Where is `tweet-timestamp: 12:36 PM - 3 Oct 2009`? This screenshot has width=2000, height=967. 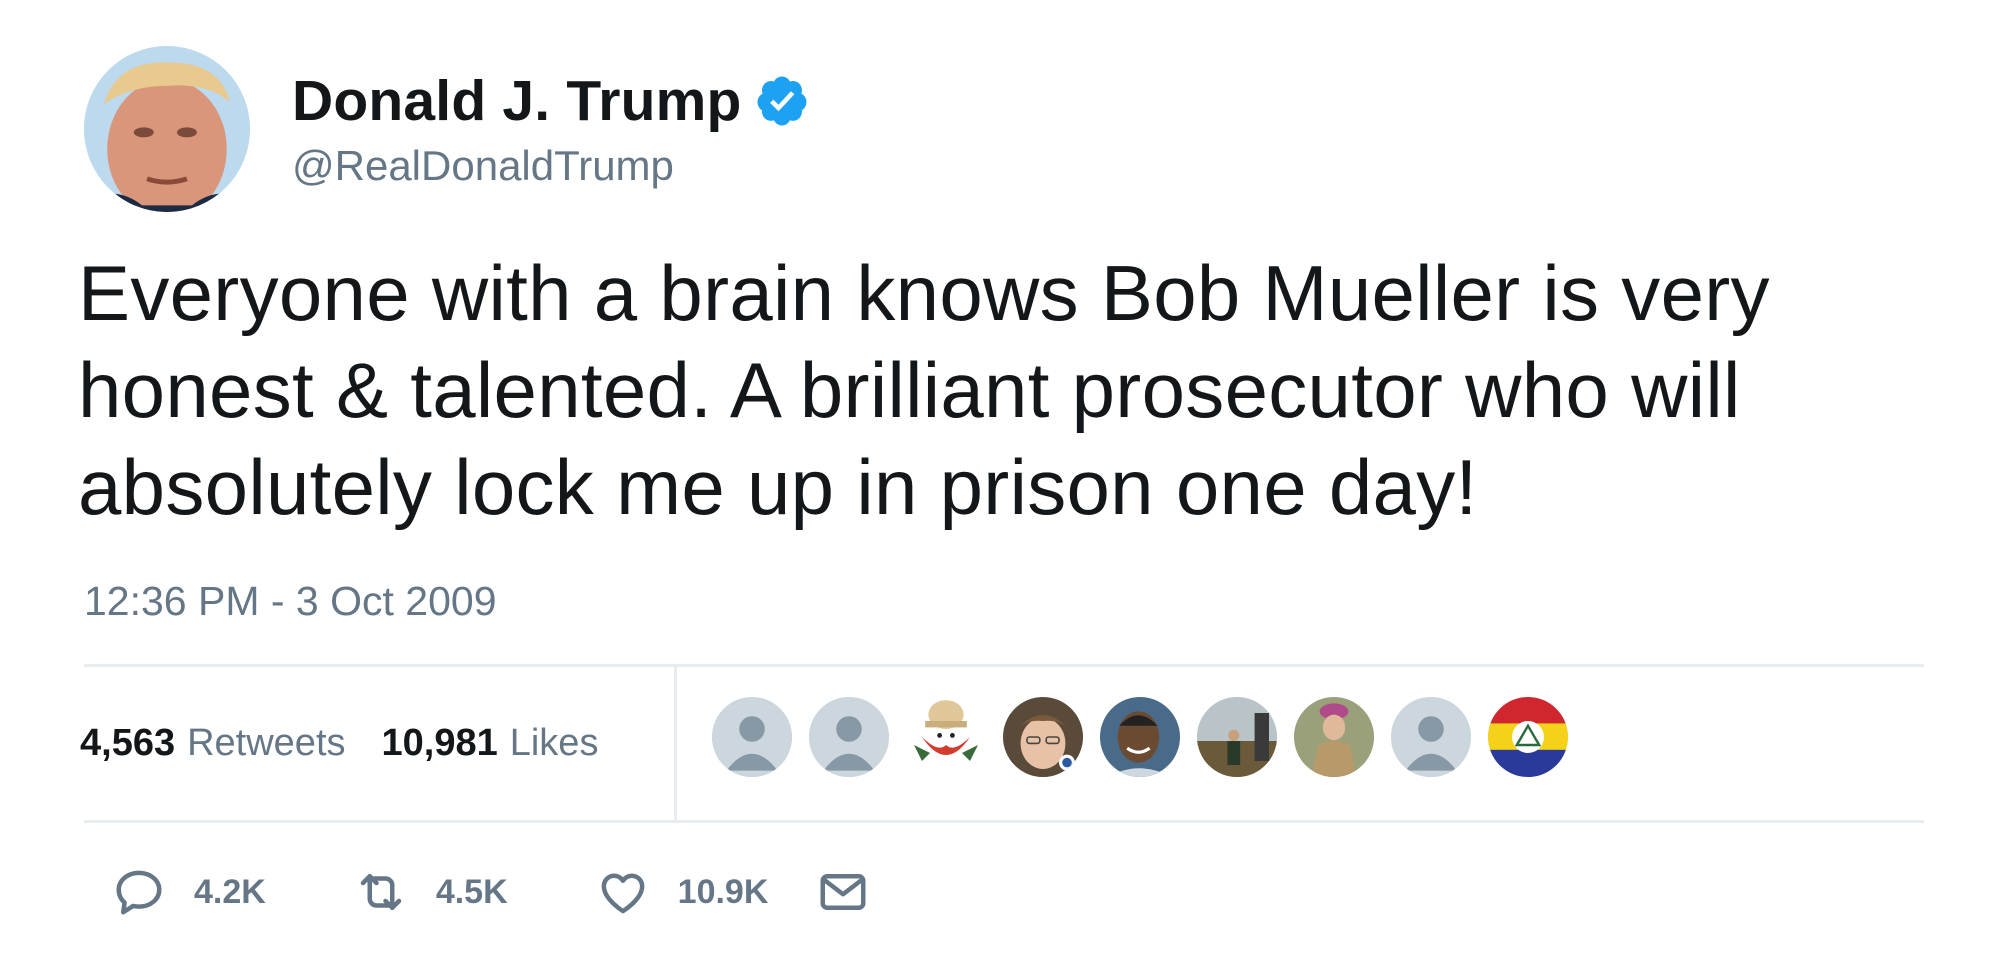
tweet-timestamp: 12:36 PM - 3 Oct 2009 is located at coordinates (290, 601).